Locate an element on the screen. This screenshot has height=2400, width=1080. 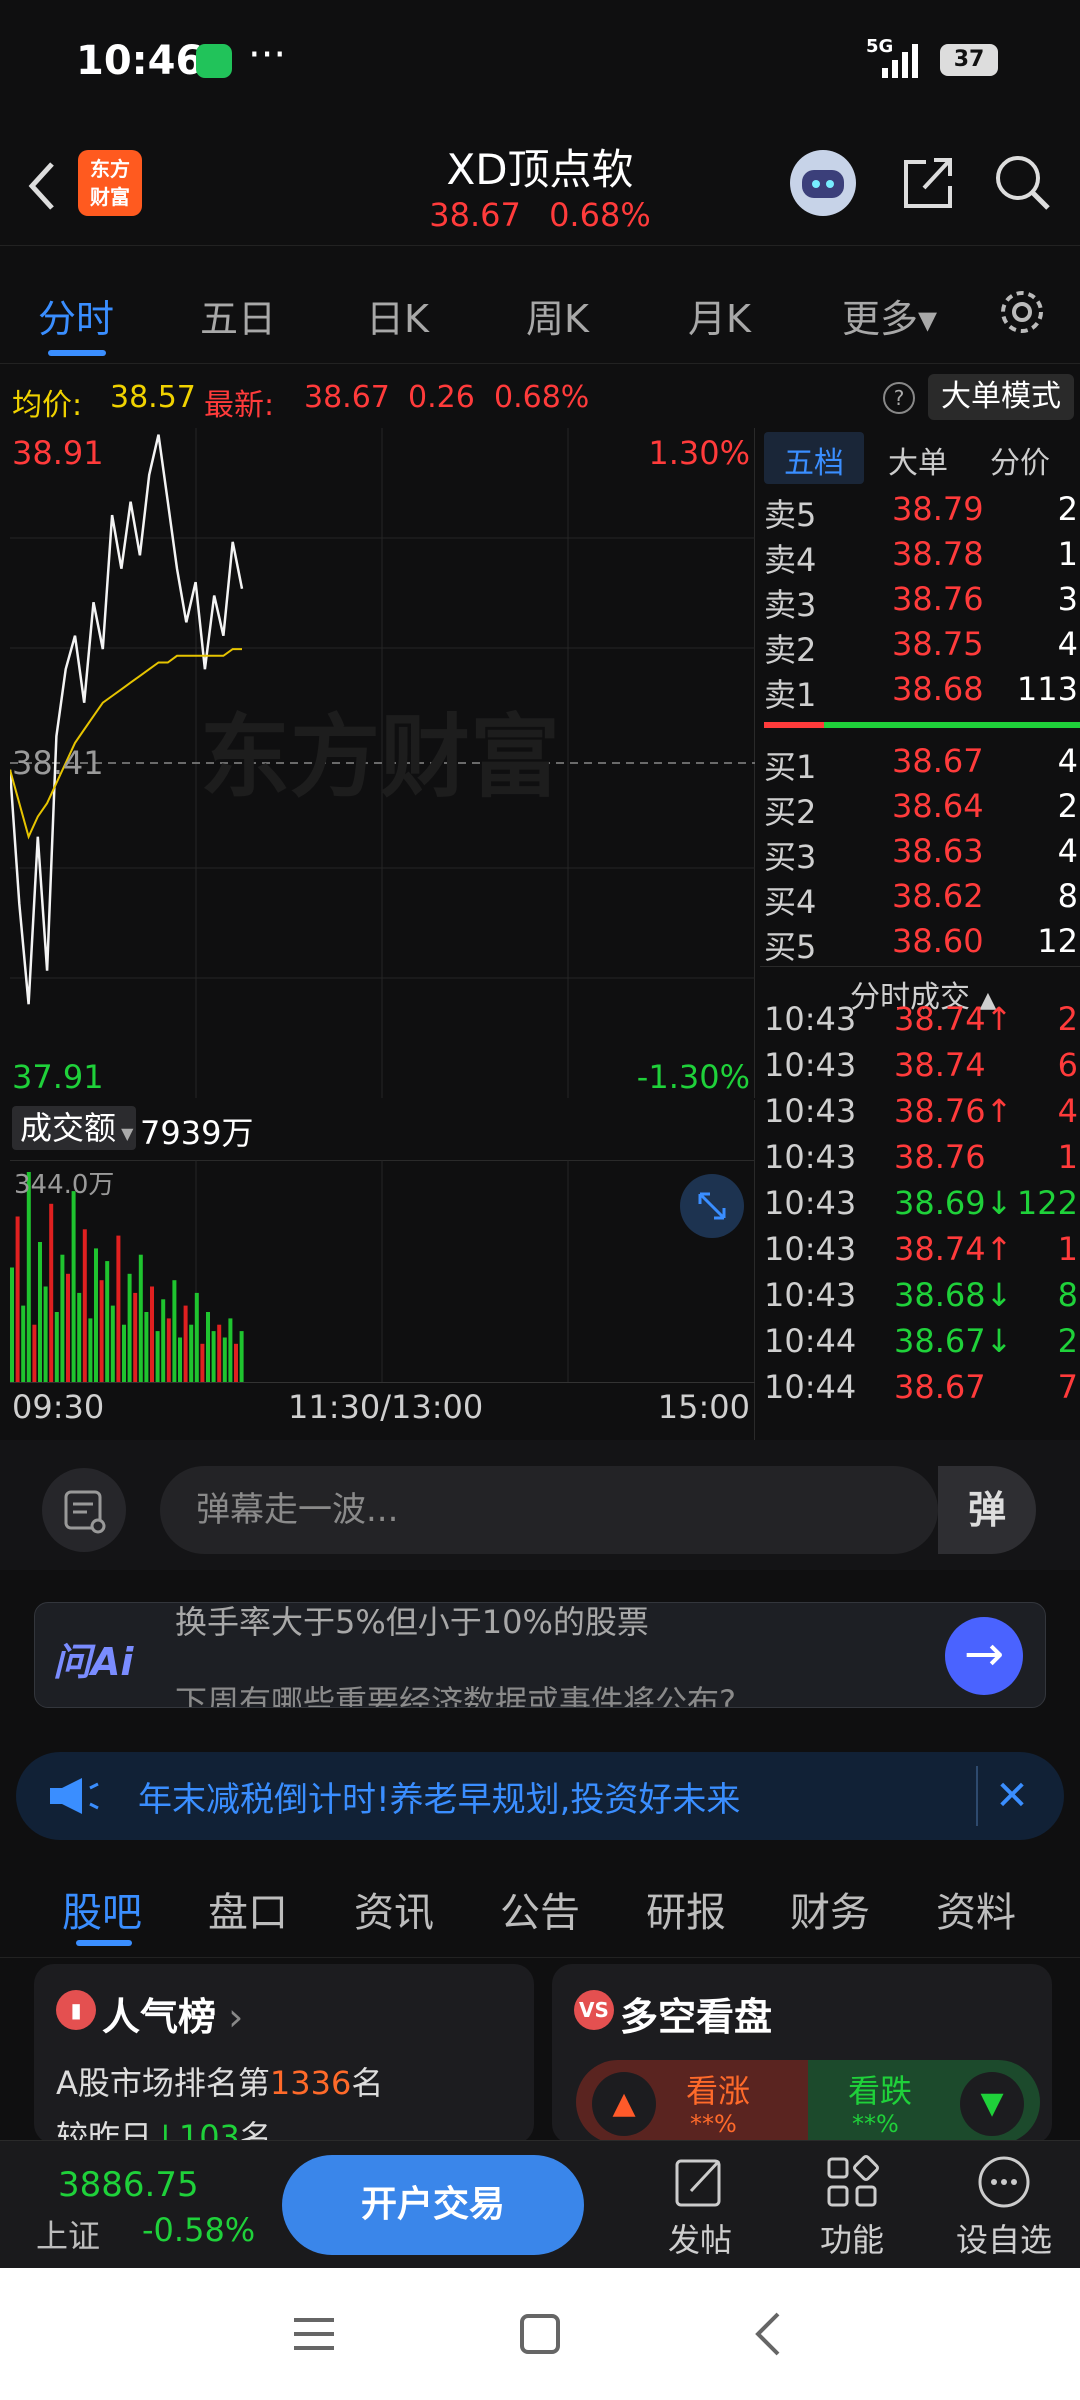
status-bar: 10:46 ··· 5G 37 is located at coordinates (540, 65).